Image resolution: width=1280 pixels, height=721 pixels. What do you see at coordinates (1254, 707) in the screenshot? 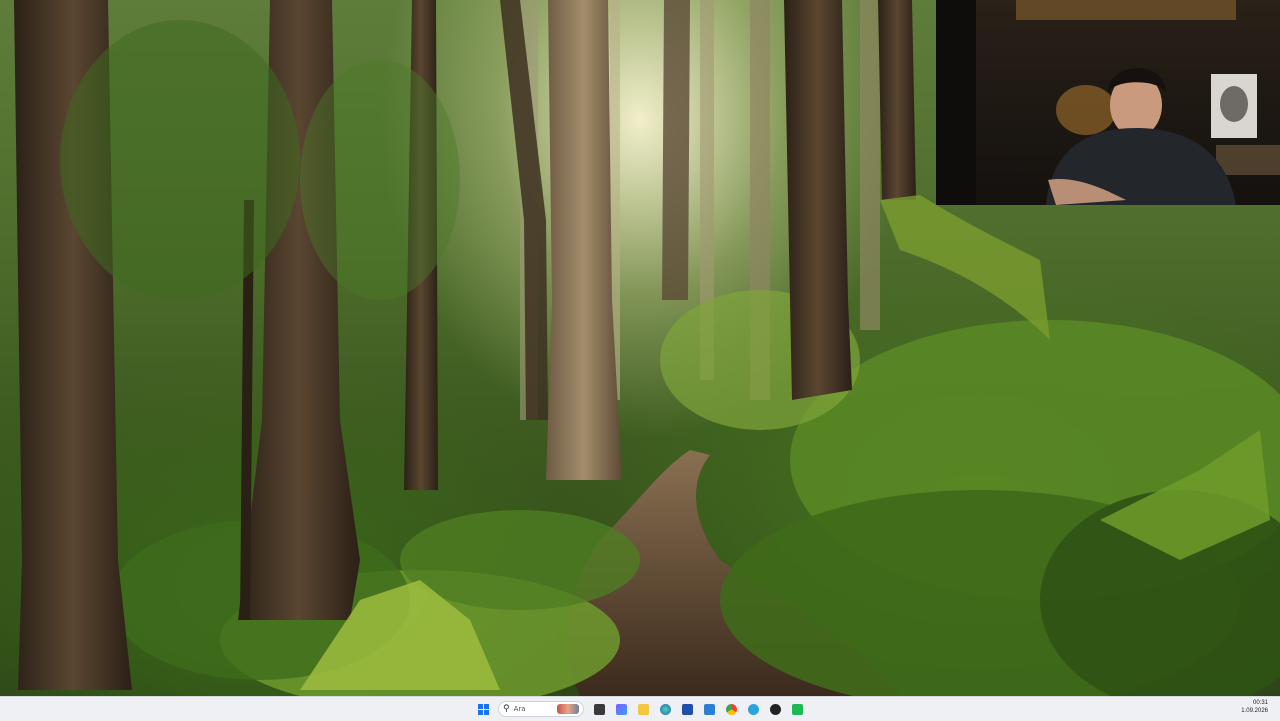
I see `system-tray-clock: 00:31 1.09.2026` at bounding box center [1254, 707].